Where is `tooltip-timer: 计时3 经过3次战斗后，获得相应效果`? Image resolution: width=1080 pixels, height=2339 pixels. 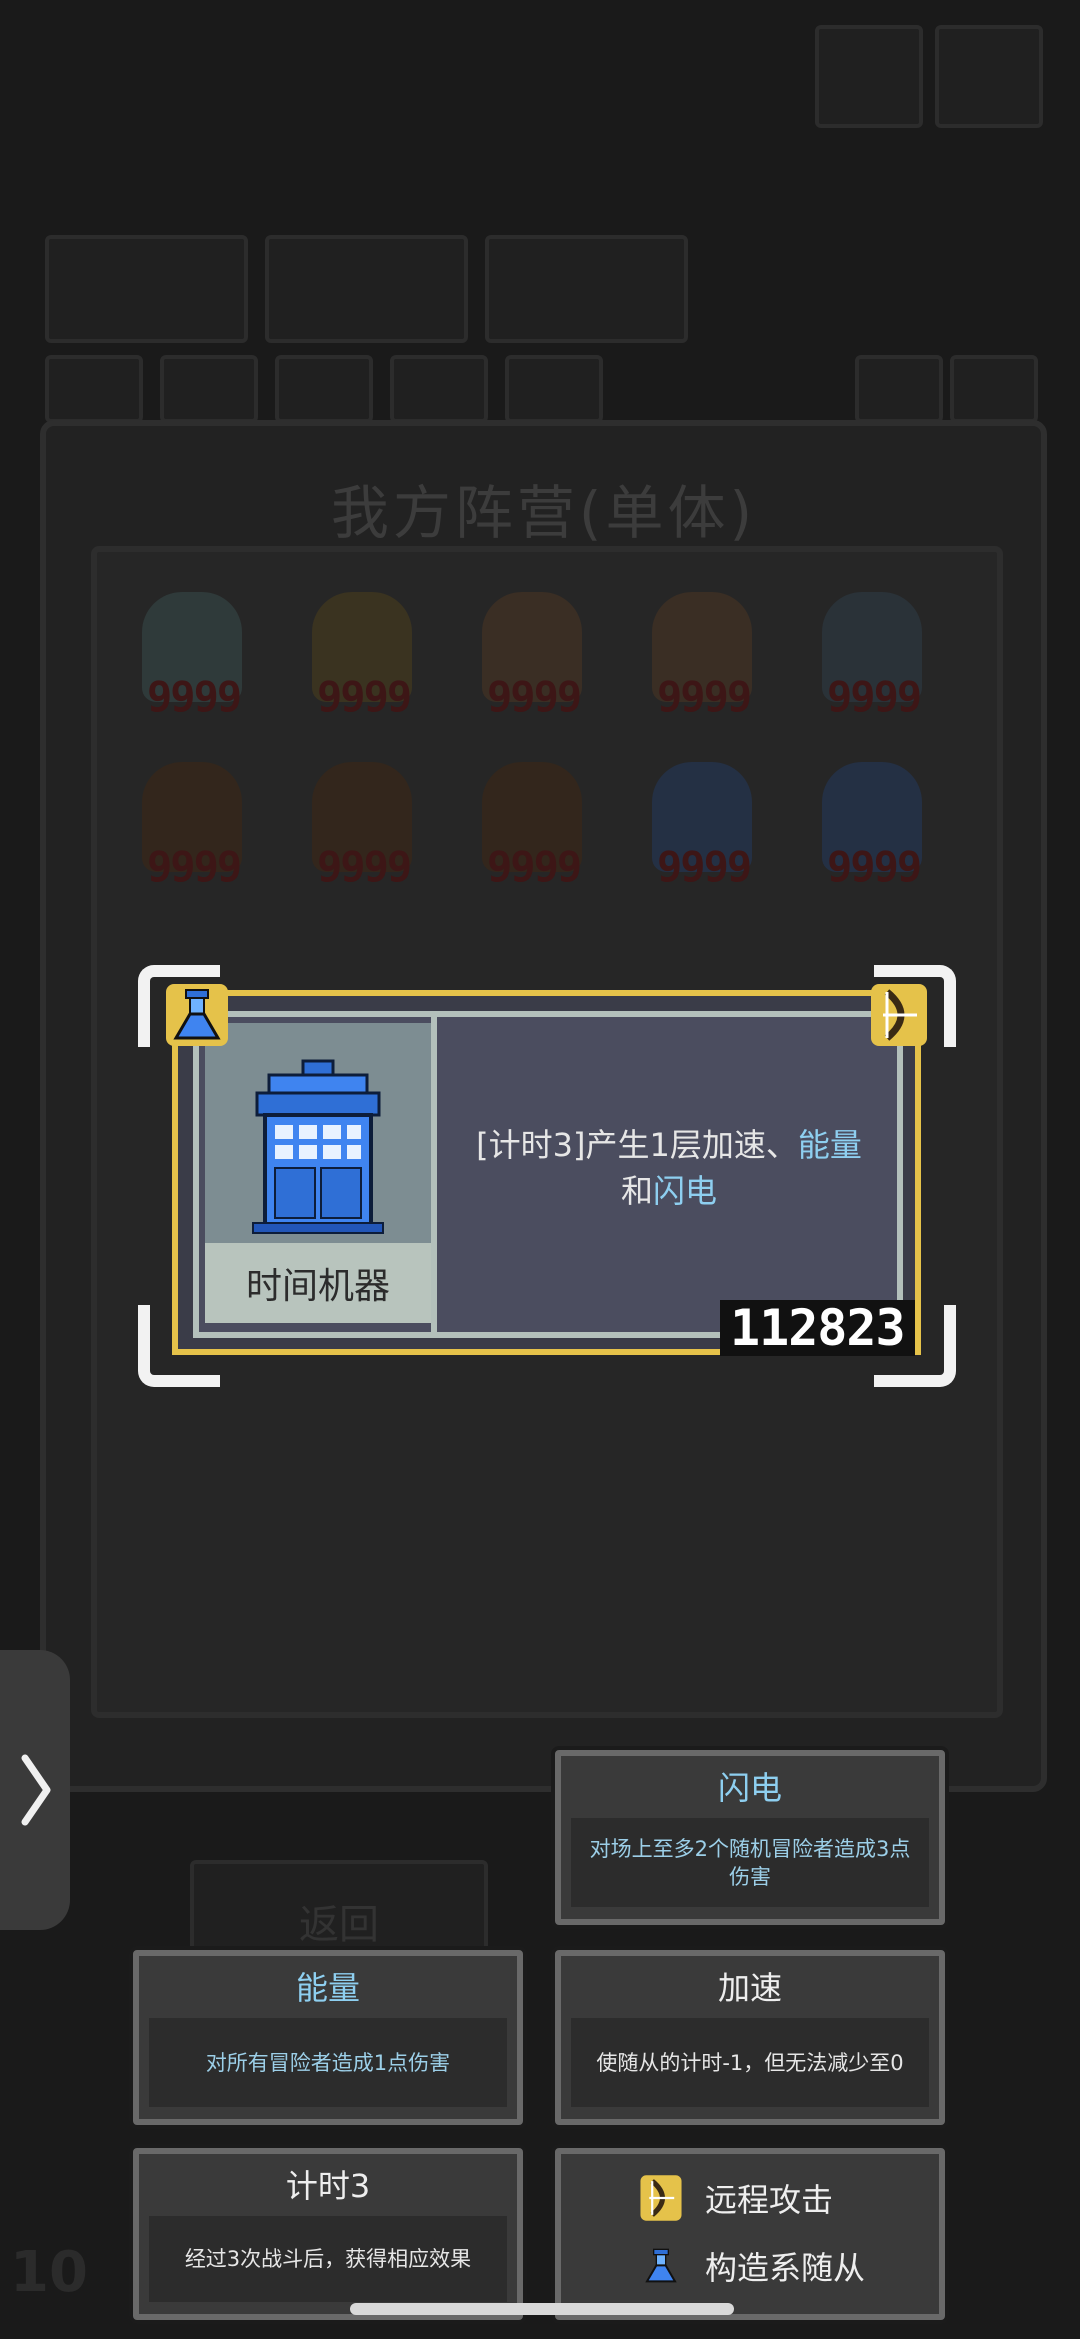 tooltip-timer: 计时3 经过3次战斗后，获得相应效果 is located at coordinates (328, 2234).